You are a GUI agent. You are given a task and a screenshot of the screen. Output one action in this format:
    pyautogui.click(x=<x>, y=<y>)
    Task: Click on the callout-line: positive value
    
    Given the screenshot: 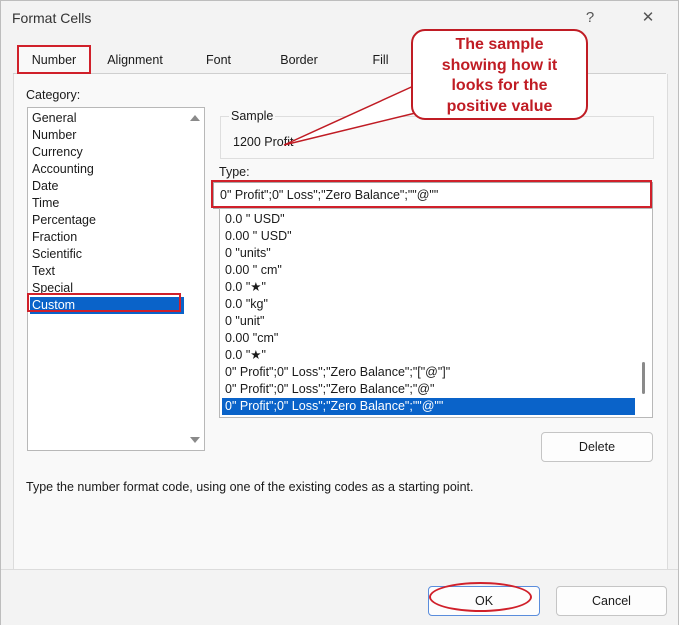 What is the action you would take?
    pyautogui.click(x=499, y=106)
    